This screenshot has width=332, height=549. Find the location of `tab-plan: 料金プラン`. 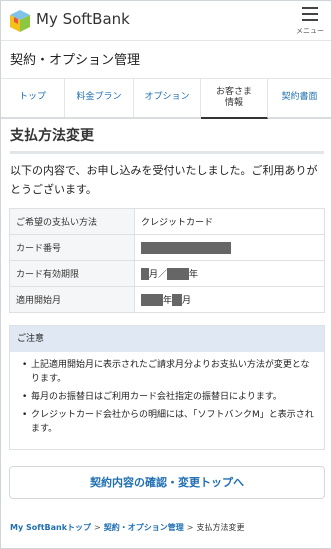

tab-plan: 料金プラン is located at coordinates (99, 98).